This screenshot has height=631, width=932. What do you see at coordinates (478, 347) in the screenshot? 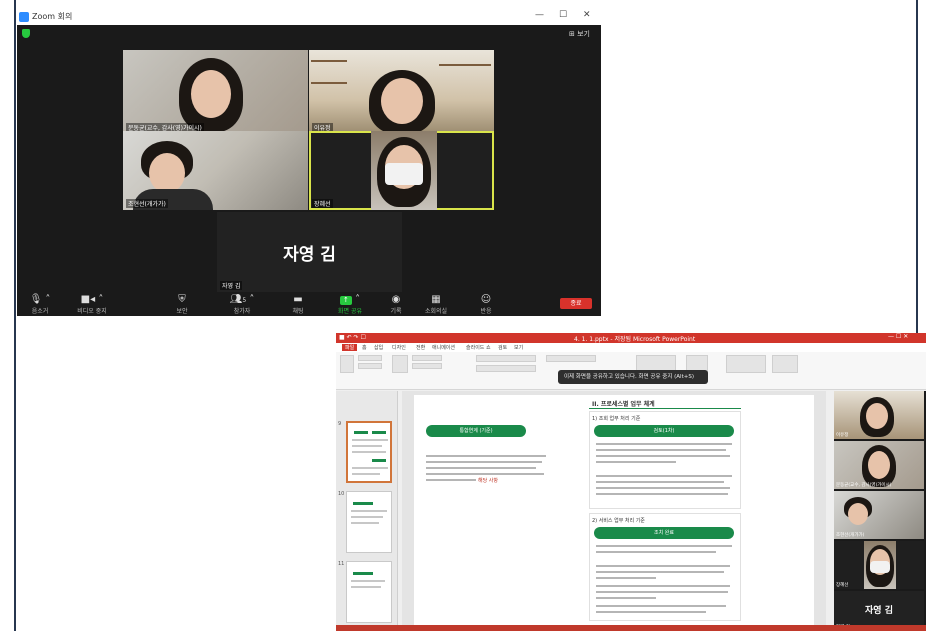
I see `menu-slideshow: 슬라이드 쇼` at bounding box center [478, 347].